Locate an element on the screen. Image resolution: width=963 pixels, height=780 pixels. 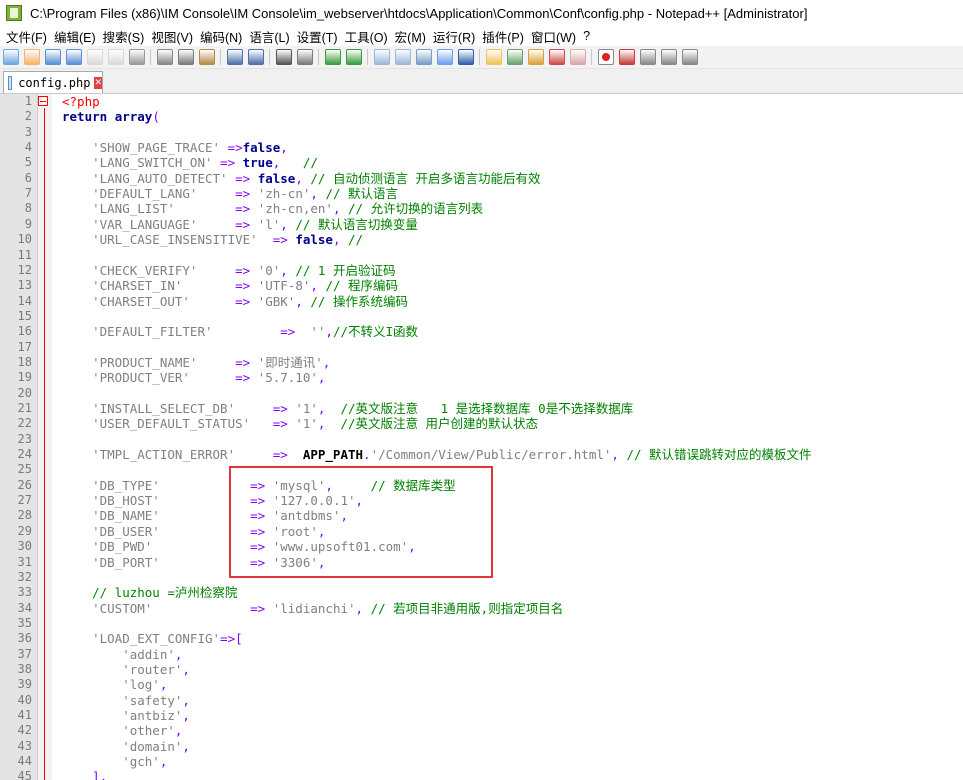
code-line: 17 is located at coordinates (481, 347).